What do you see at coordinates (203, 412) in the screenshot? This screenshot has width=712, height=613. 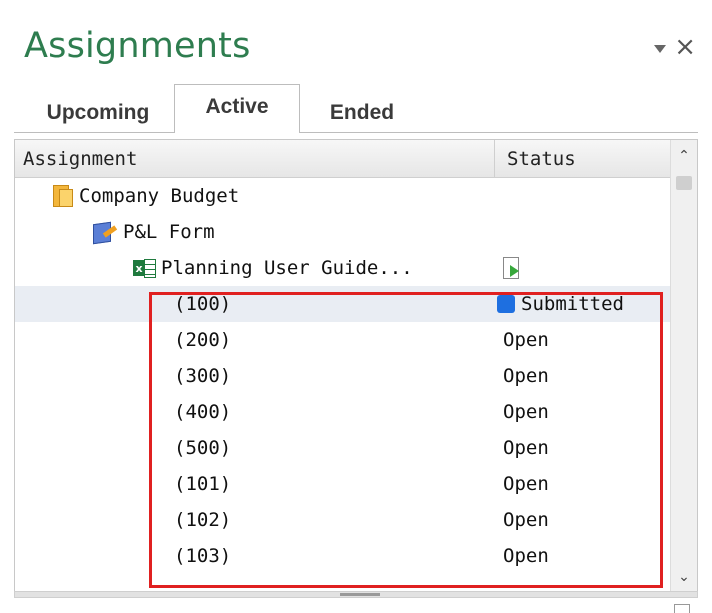 I see `tree-row-label: (400)` at bounding box center [203, 412].